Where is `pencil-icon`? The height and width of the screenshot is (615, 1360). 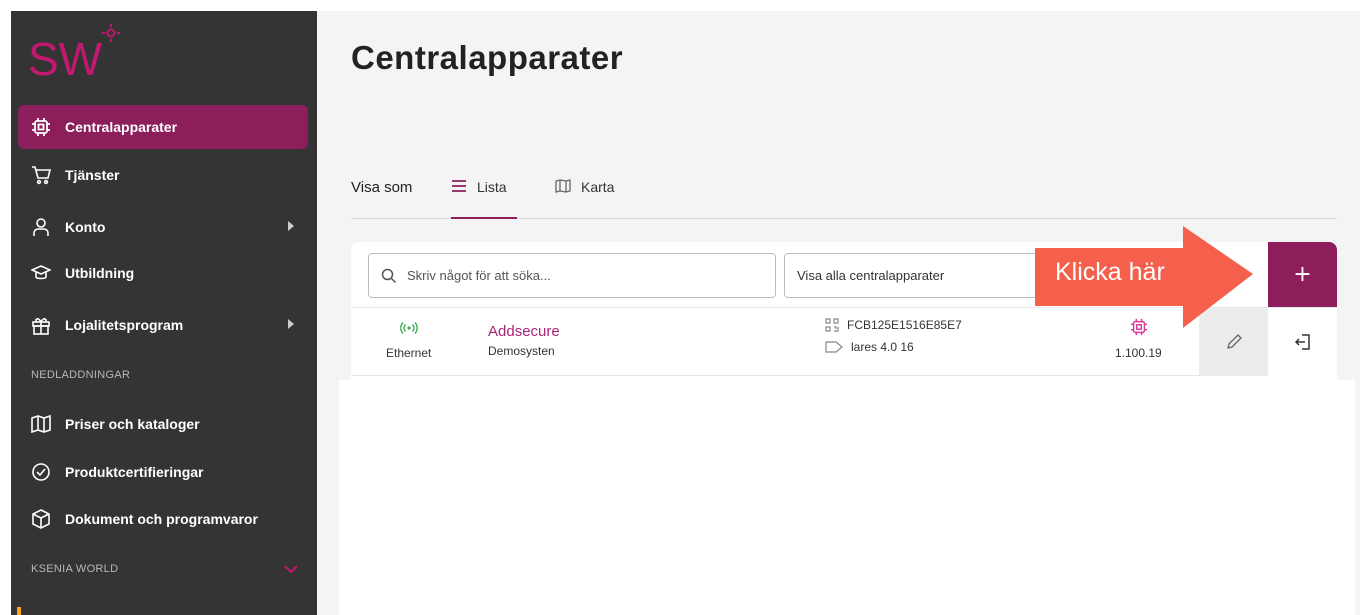 pencil-icon is located at coordinates (1234, 341).